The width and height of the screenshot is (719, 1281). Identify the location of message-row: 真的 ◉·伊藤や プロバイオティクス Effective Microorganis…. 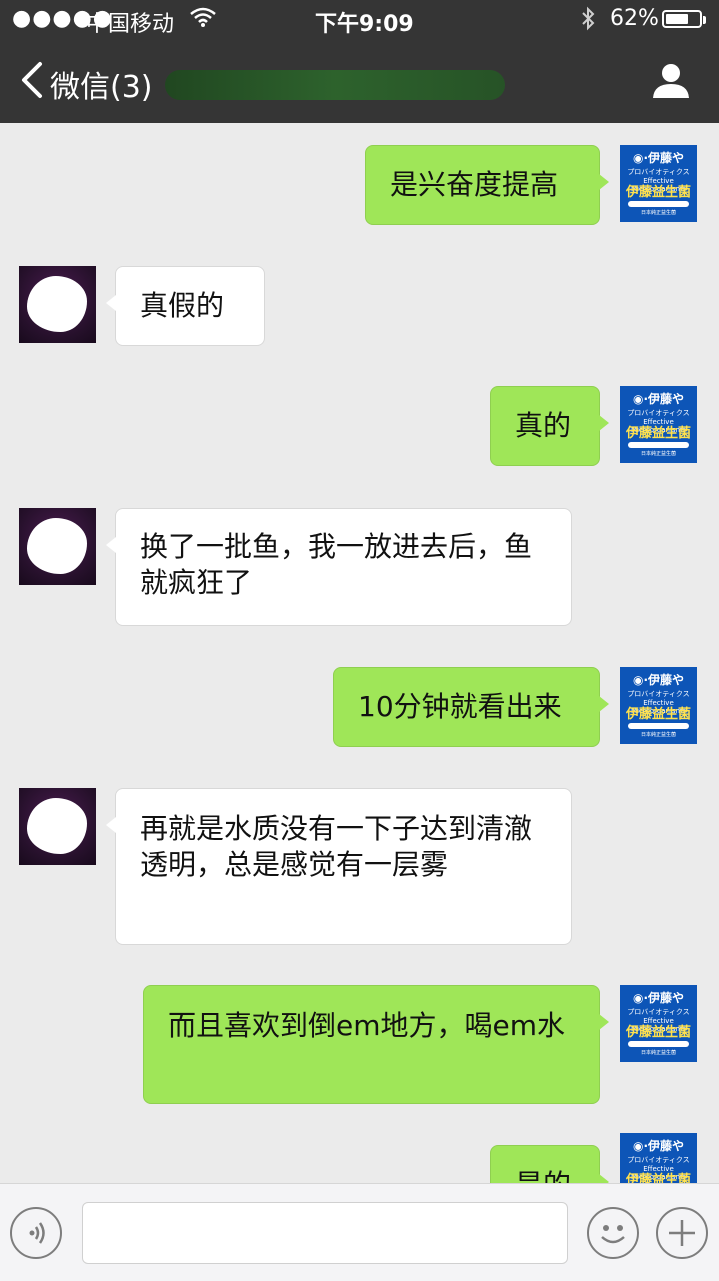
(359, 426).